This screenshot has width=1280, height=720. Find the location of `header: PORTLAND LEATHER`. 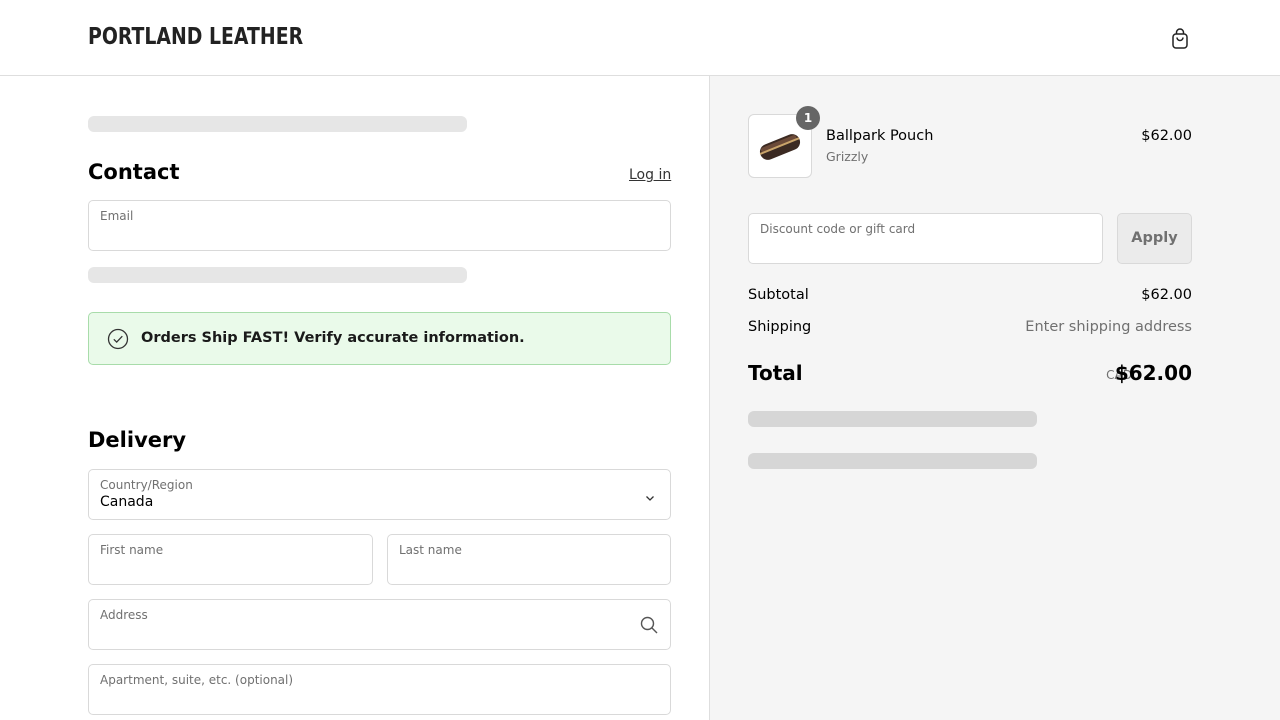

header: PORTLAND LEATHER is located at coordinates (640, 38).